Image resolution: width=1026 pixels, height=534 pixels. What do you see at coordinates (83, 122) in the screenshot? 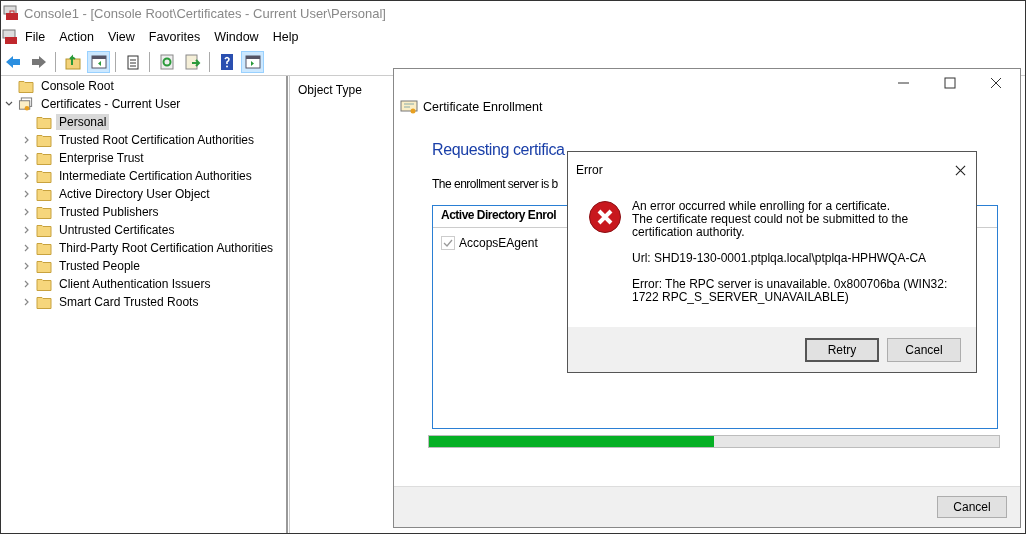
I see `tree-item: Personal` at bounding box center [83, 122].